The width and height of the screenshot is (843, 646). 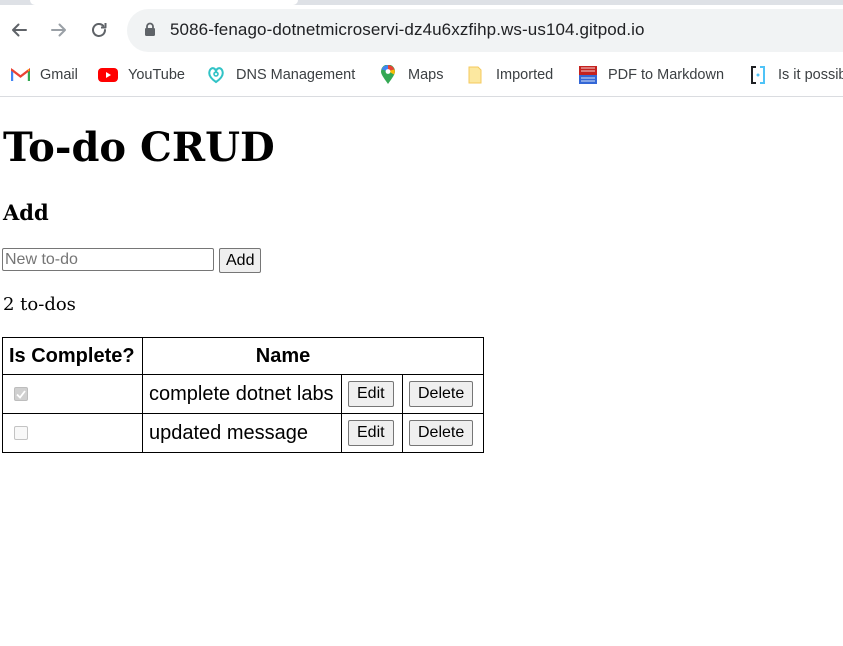 I want to click on folder-icon, so click(x=476, y=75).